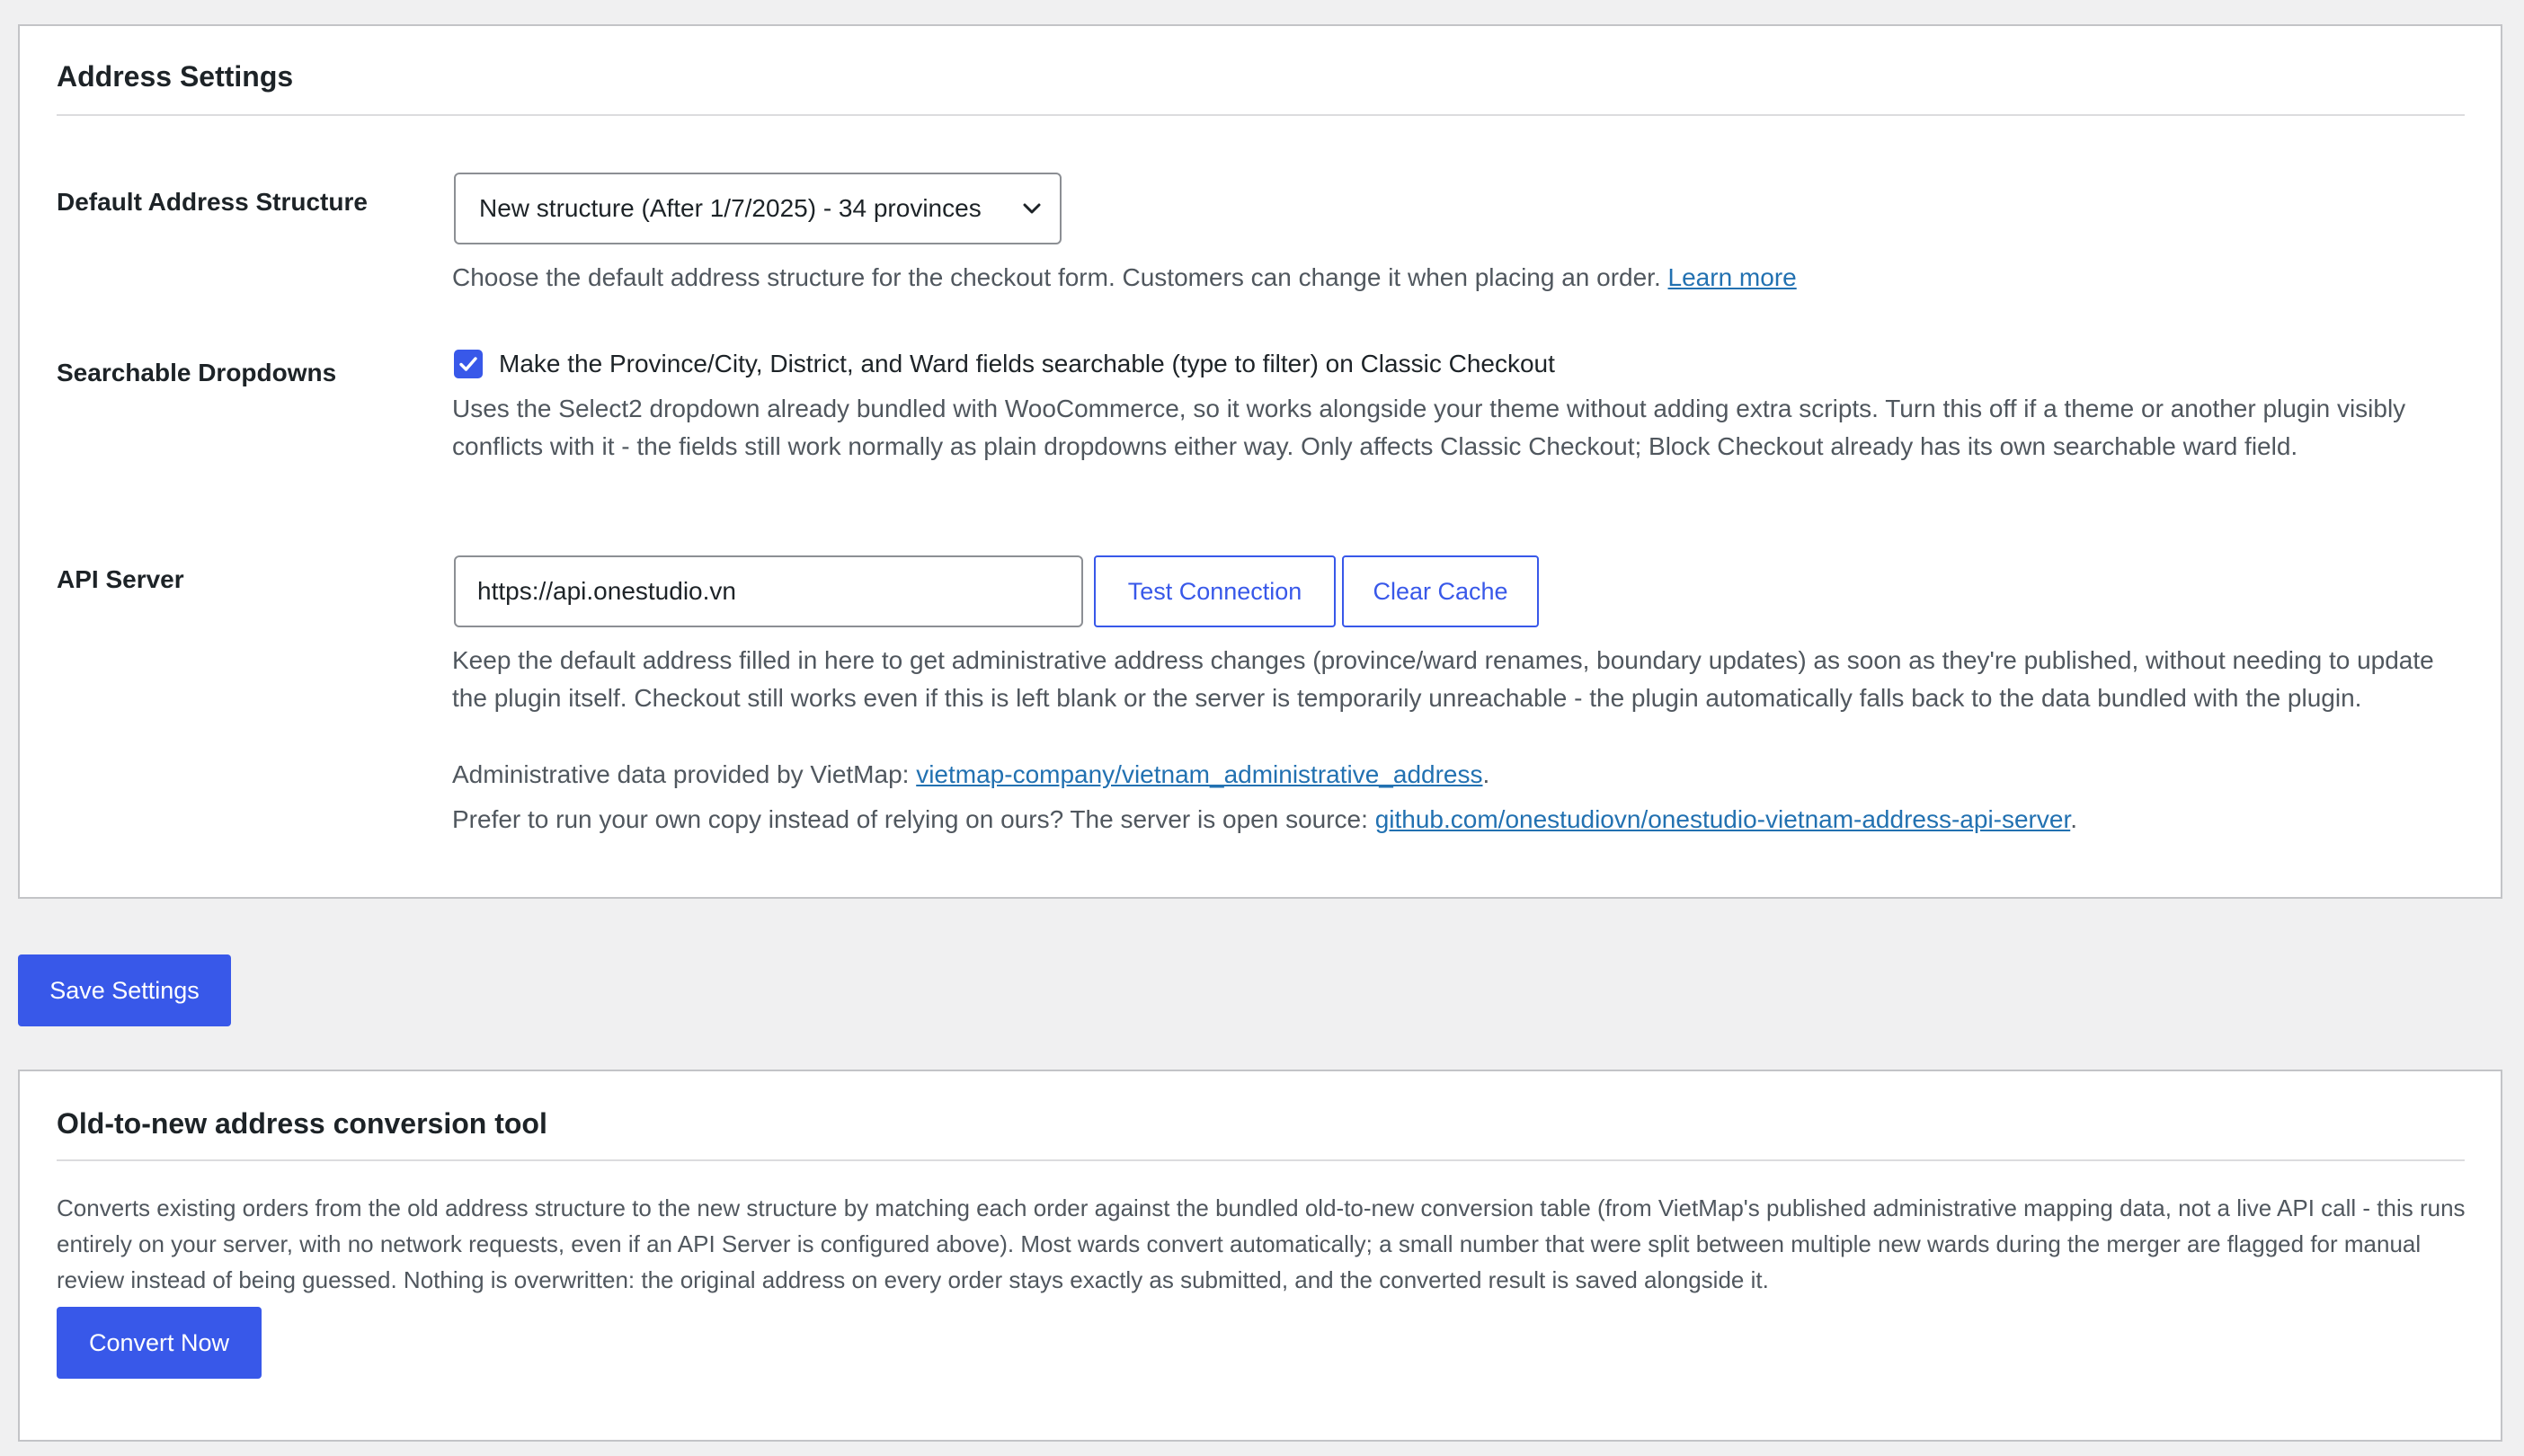  Describe the element at coordinates (197, 372) in the screenshot. I see `searchable-dropdowns-label: Searchable Dropdowns` at that location.